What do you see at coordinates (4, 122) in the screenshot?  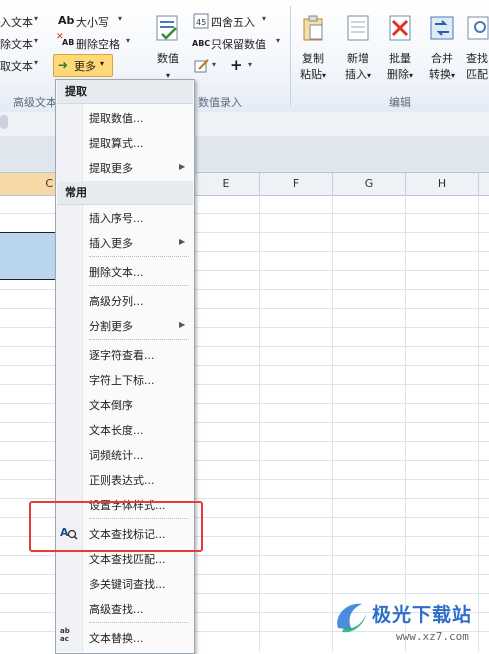 I see `status-dot-icon` at bounding box center [4, 122].